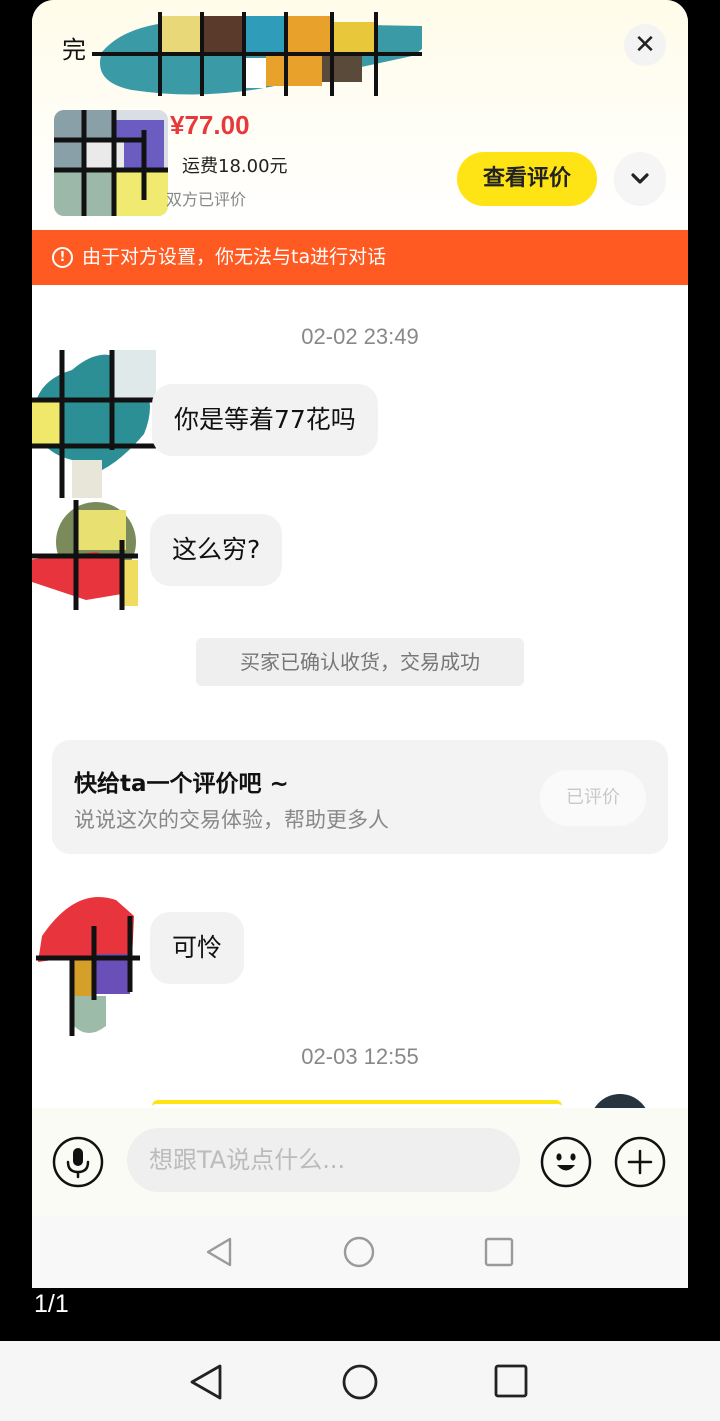 This screenshot has width=720, height=1421. I want to click on reviewed-button: 已评价, so click(593, 798).